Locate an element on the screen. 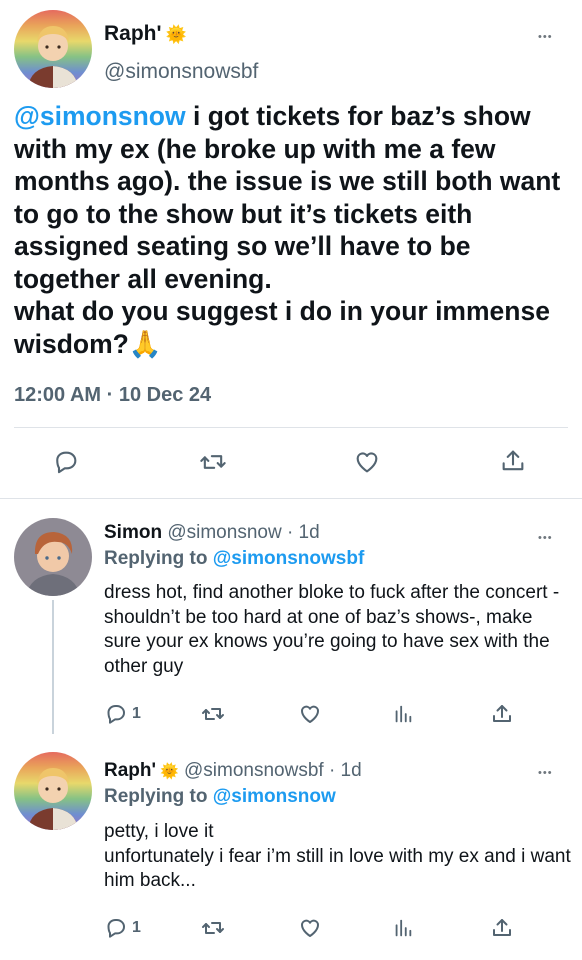 This screenshot has height=960, width=582. reply-button is located at coordinates (66, 462).